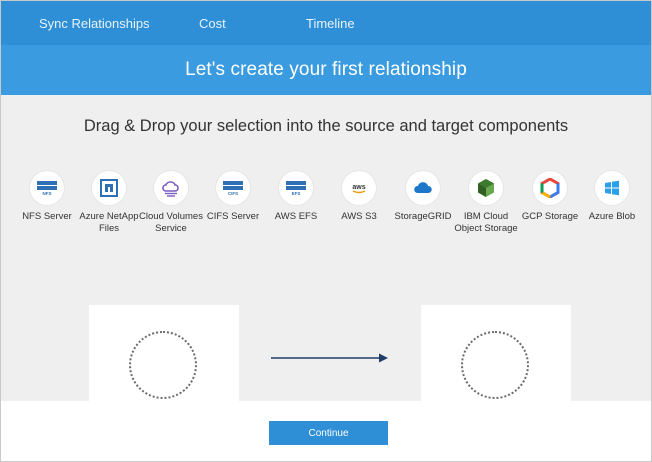 The image size is (652, 462). I want to click on component-storagegrid: StorageGRID, so click(423, 197).